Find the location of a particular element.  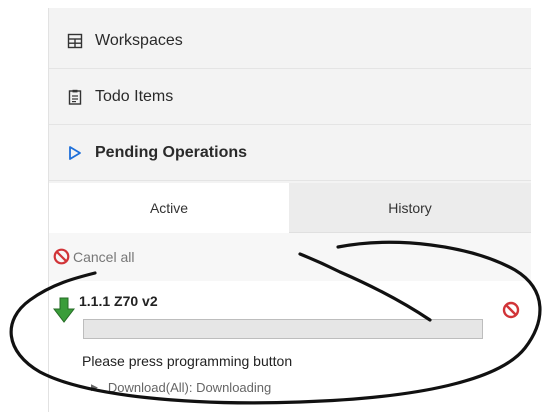

nav-item-pending-label: Pending Operations is located at coordinates (171, 152).